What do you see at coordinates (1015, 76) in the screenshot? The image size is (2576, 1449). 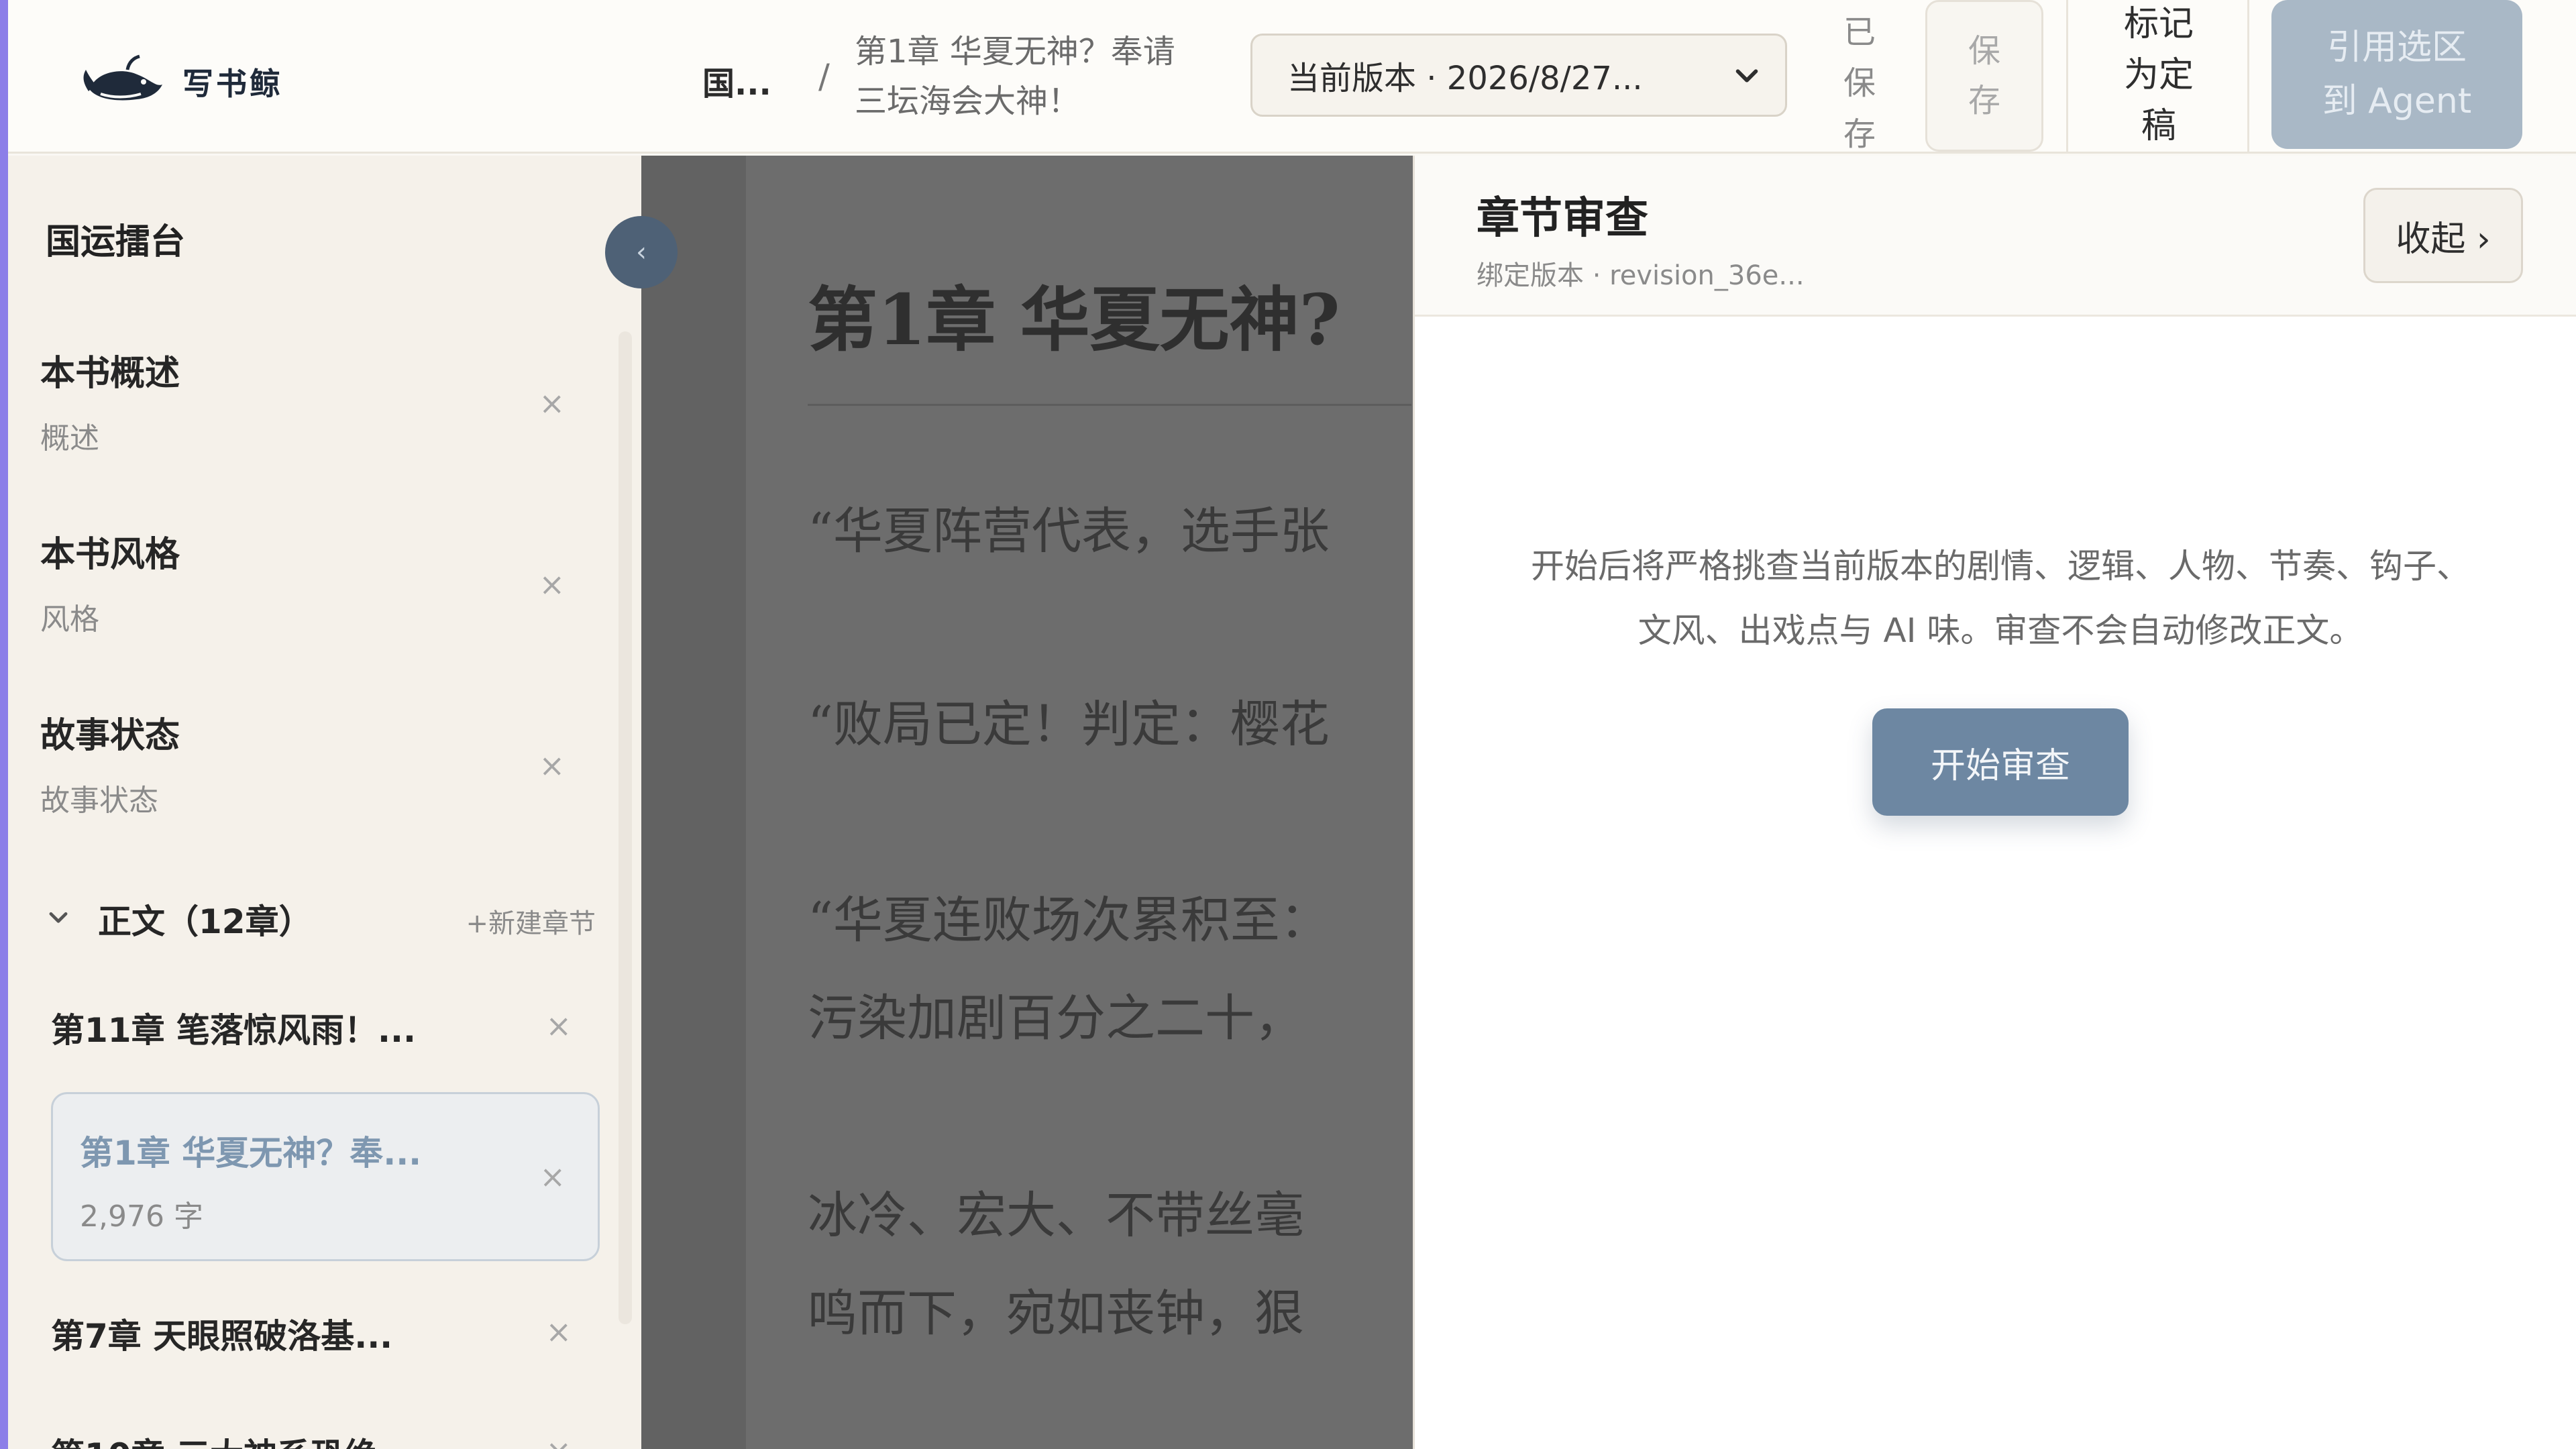 I see `breadcrumb-chapter: 第1章 华夏无神？奉请三坛海会大神！` at bounding box center [1015, 76].